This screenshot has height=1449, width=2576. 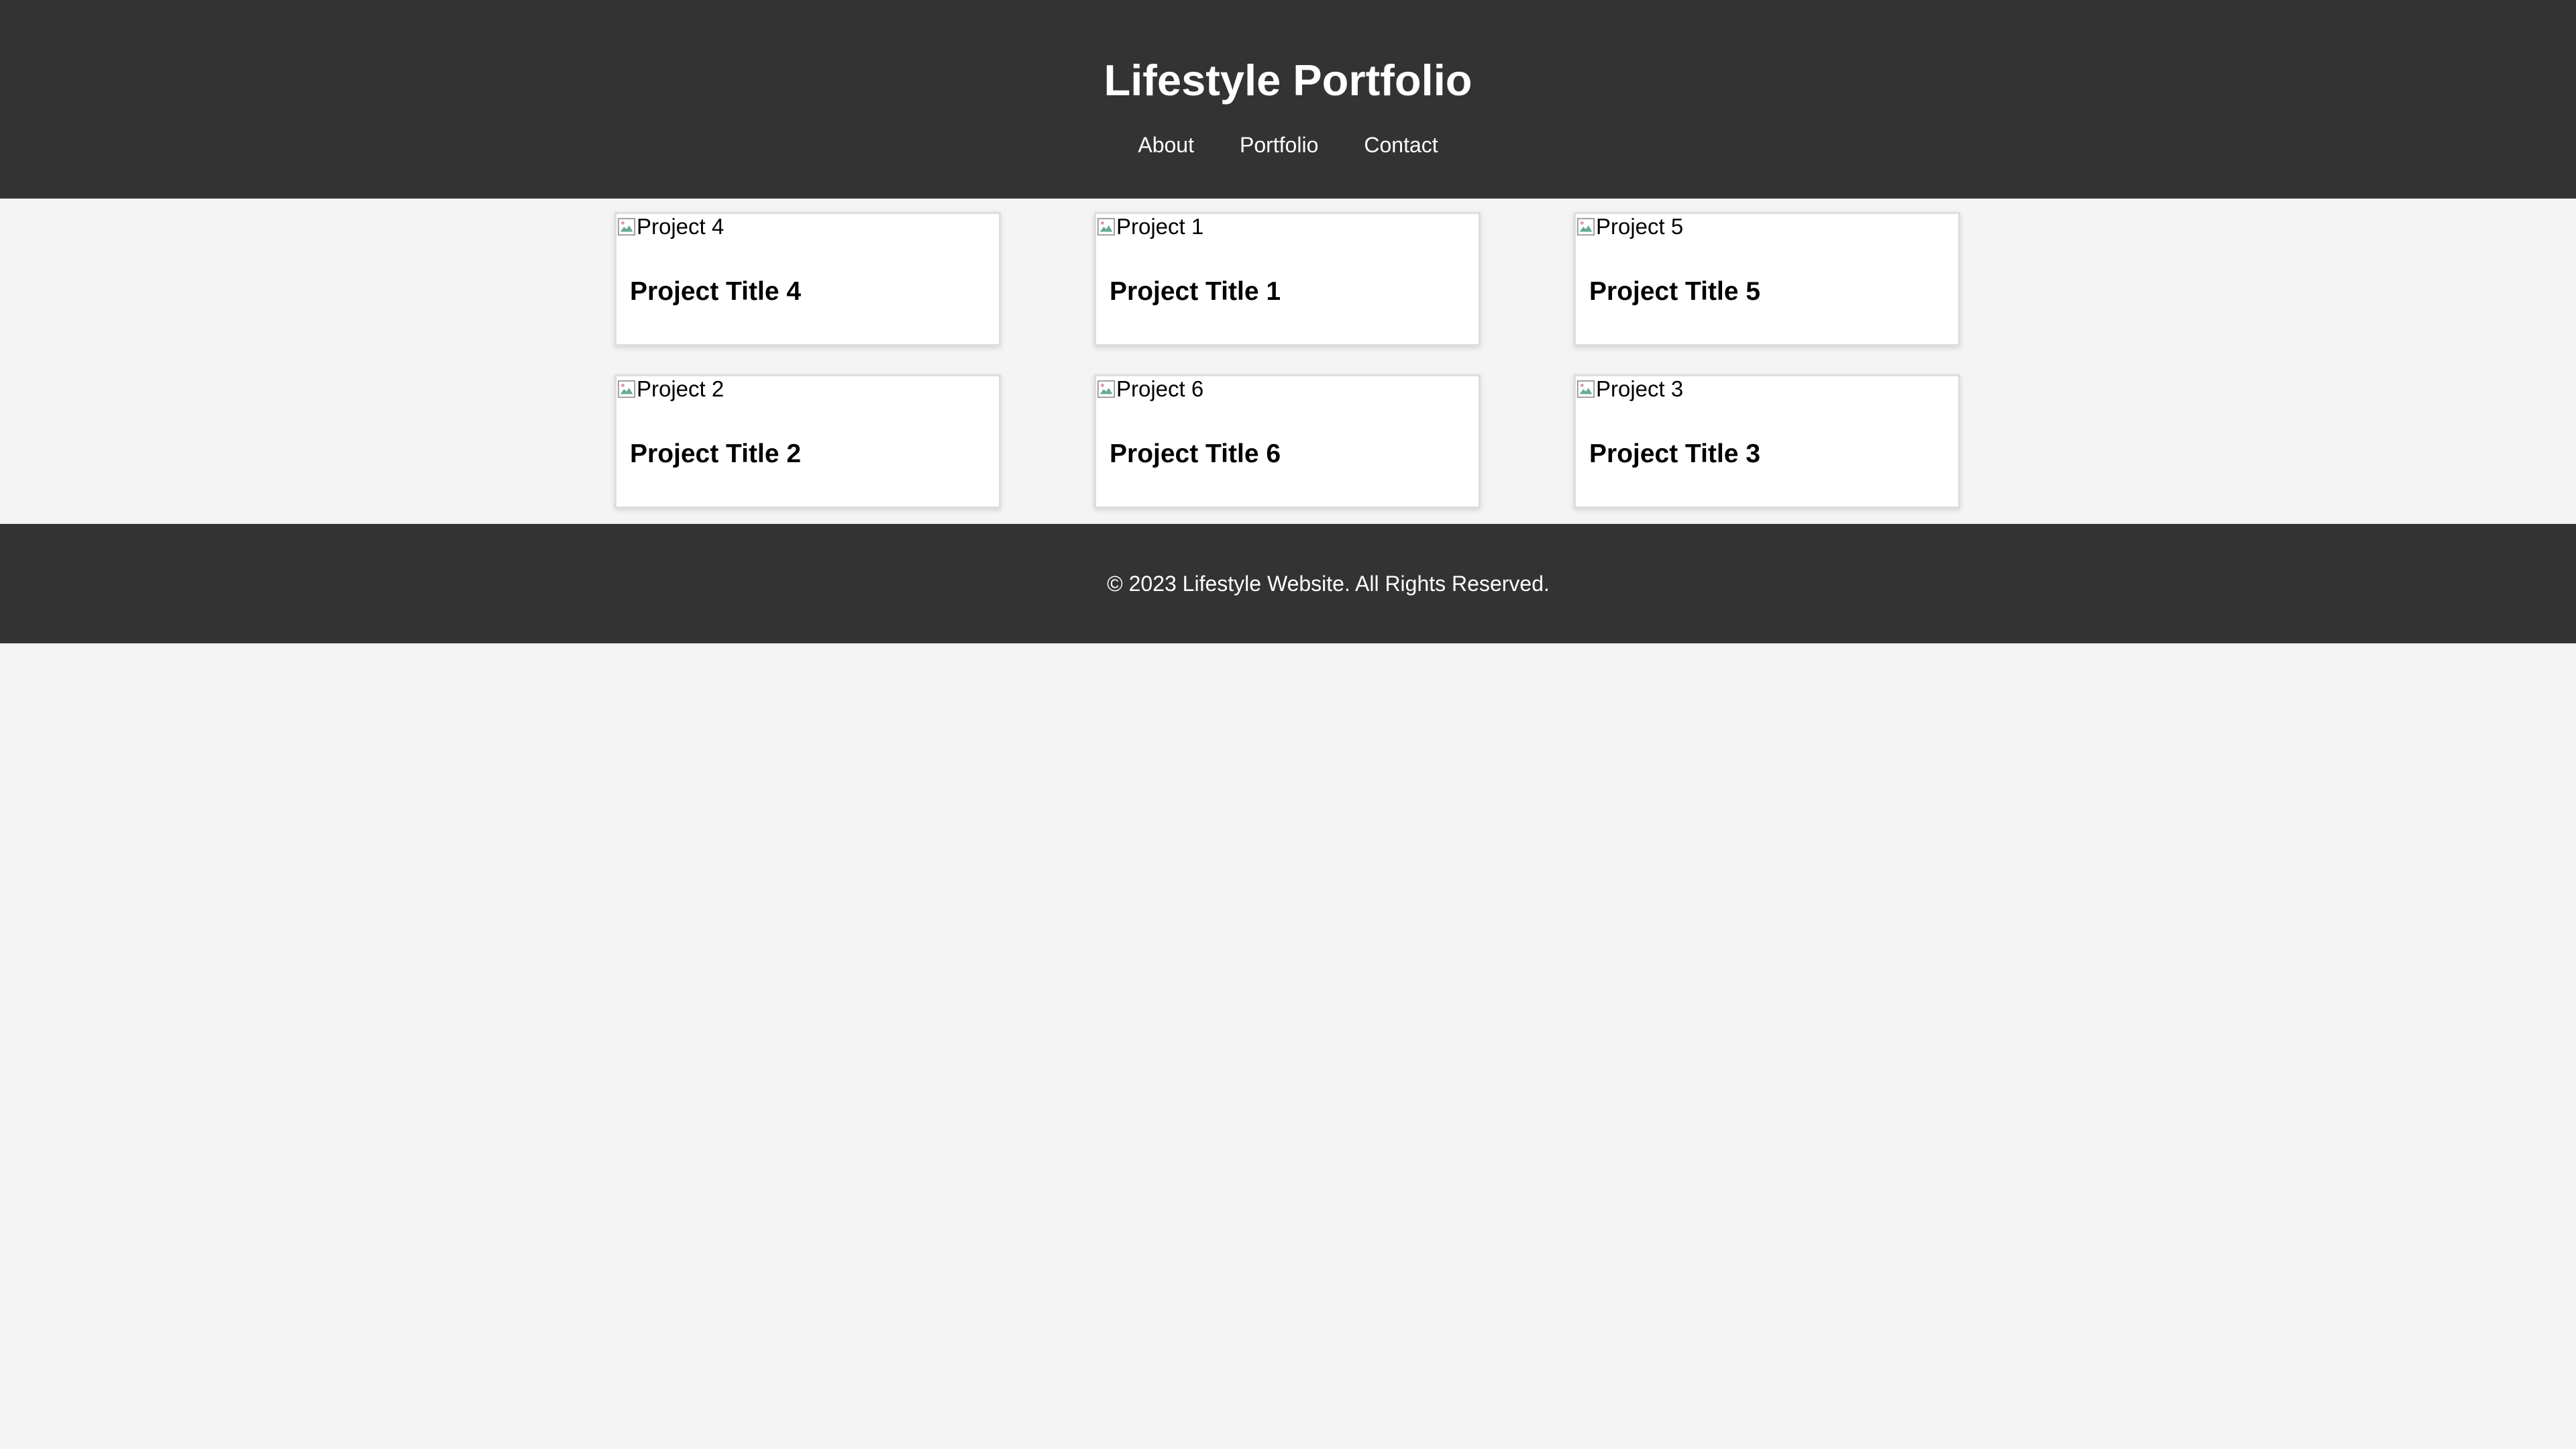 What do you see at coordinates (1767, 279) in the screenshot?
I see `project-card: Project 5 Project Title 5` at bounding box center [1767, 279].